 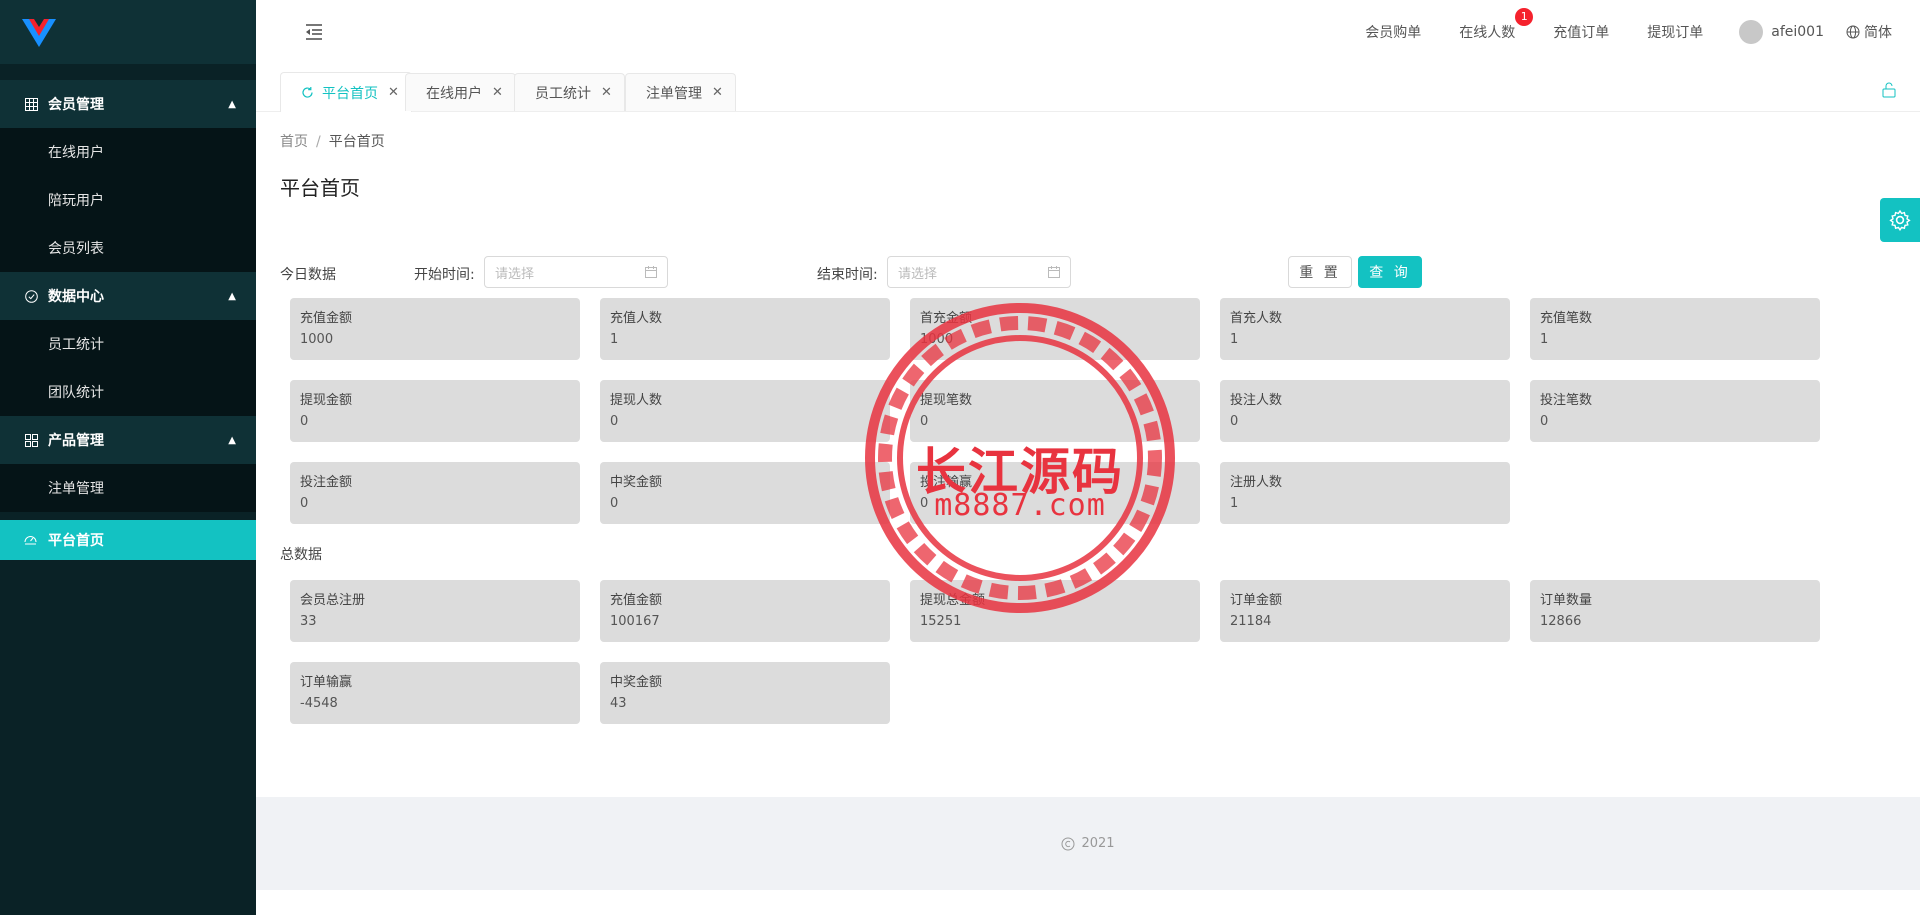 What do you see at coordinates (232, 440) in the screenshot?
I see `chevron-up-icon: ▲` at bounding box center [232, 440].